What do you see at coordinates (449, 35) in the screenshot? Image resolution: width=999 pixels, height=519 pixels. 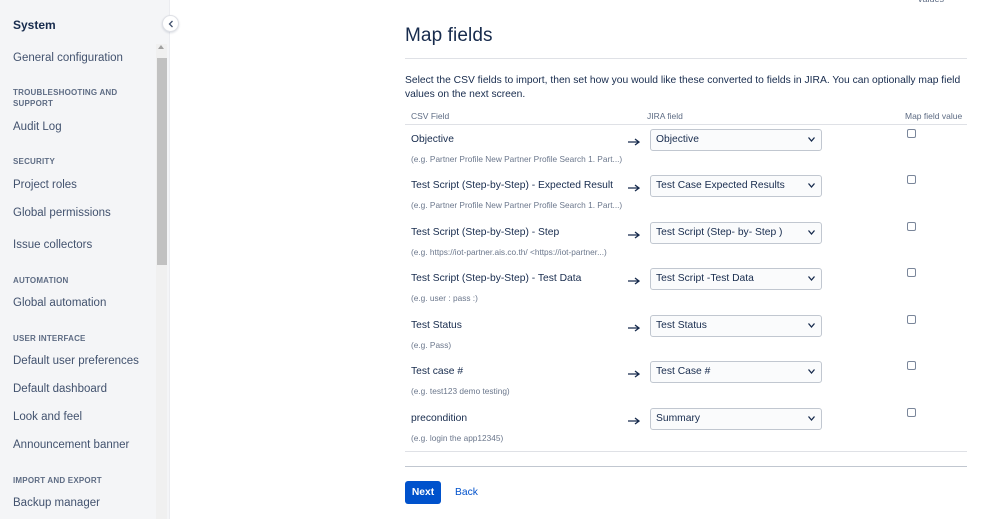 I see `page-title: Map fields` at bounding box center [449, 35].